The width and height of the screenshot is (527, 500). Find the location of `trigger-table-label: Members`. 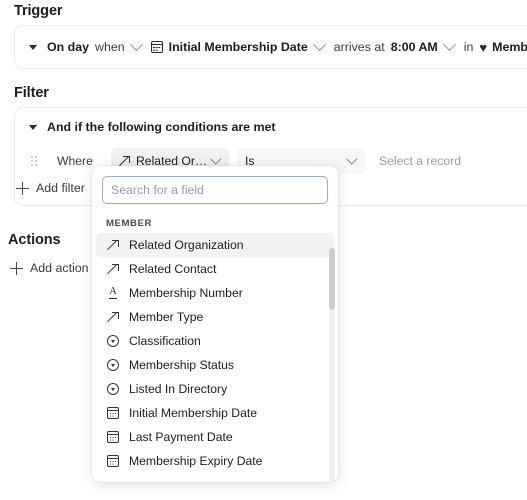

trigger-table-label: Members is located at coordinates (509, 47).